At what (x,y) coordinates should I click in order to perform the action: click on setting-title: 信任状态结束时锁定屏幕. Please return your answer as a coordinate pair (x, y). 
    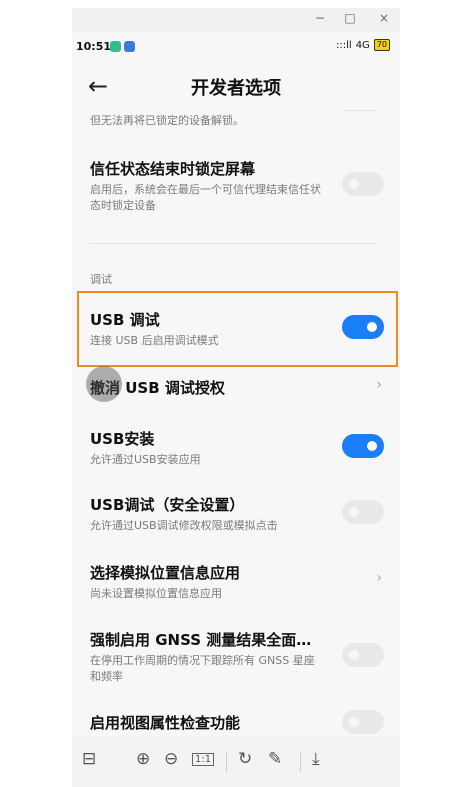
    Looking at the image, I should click on (173, 169).